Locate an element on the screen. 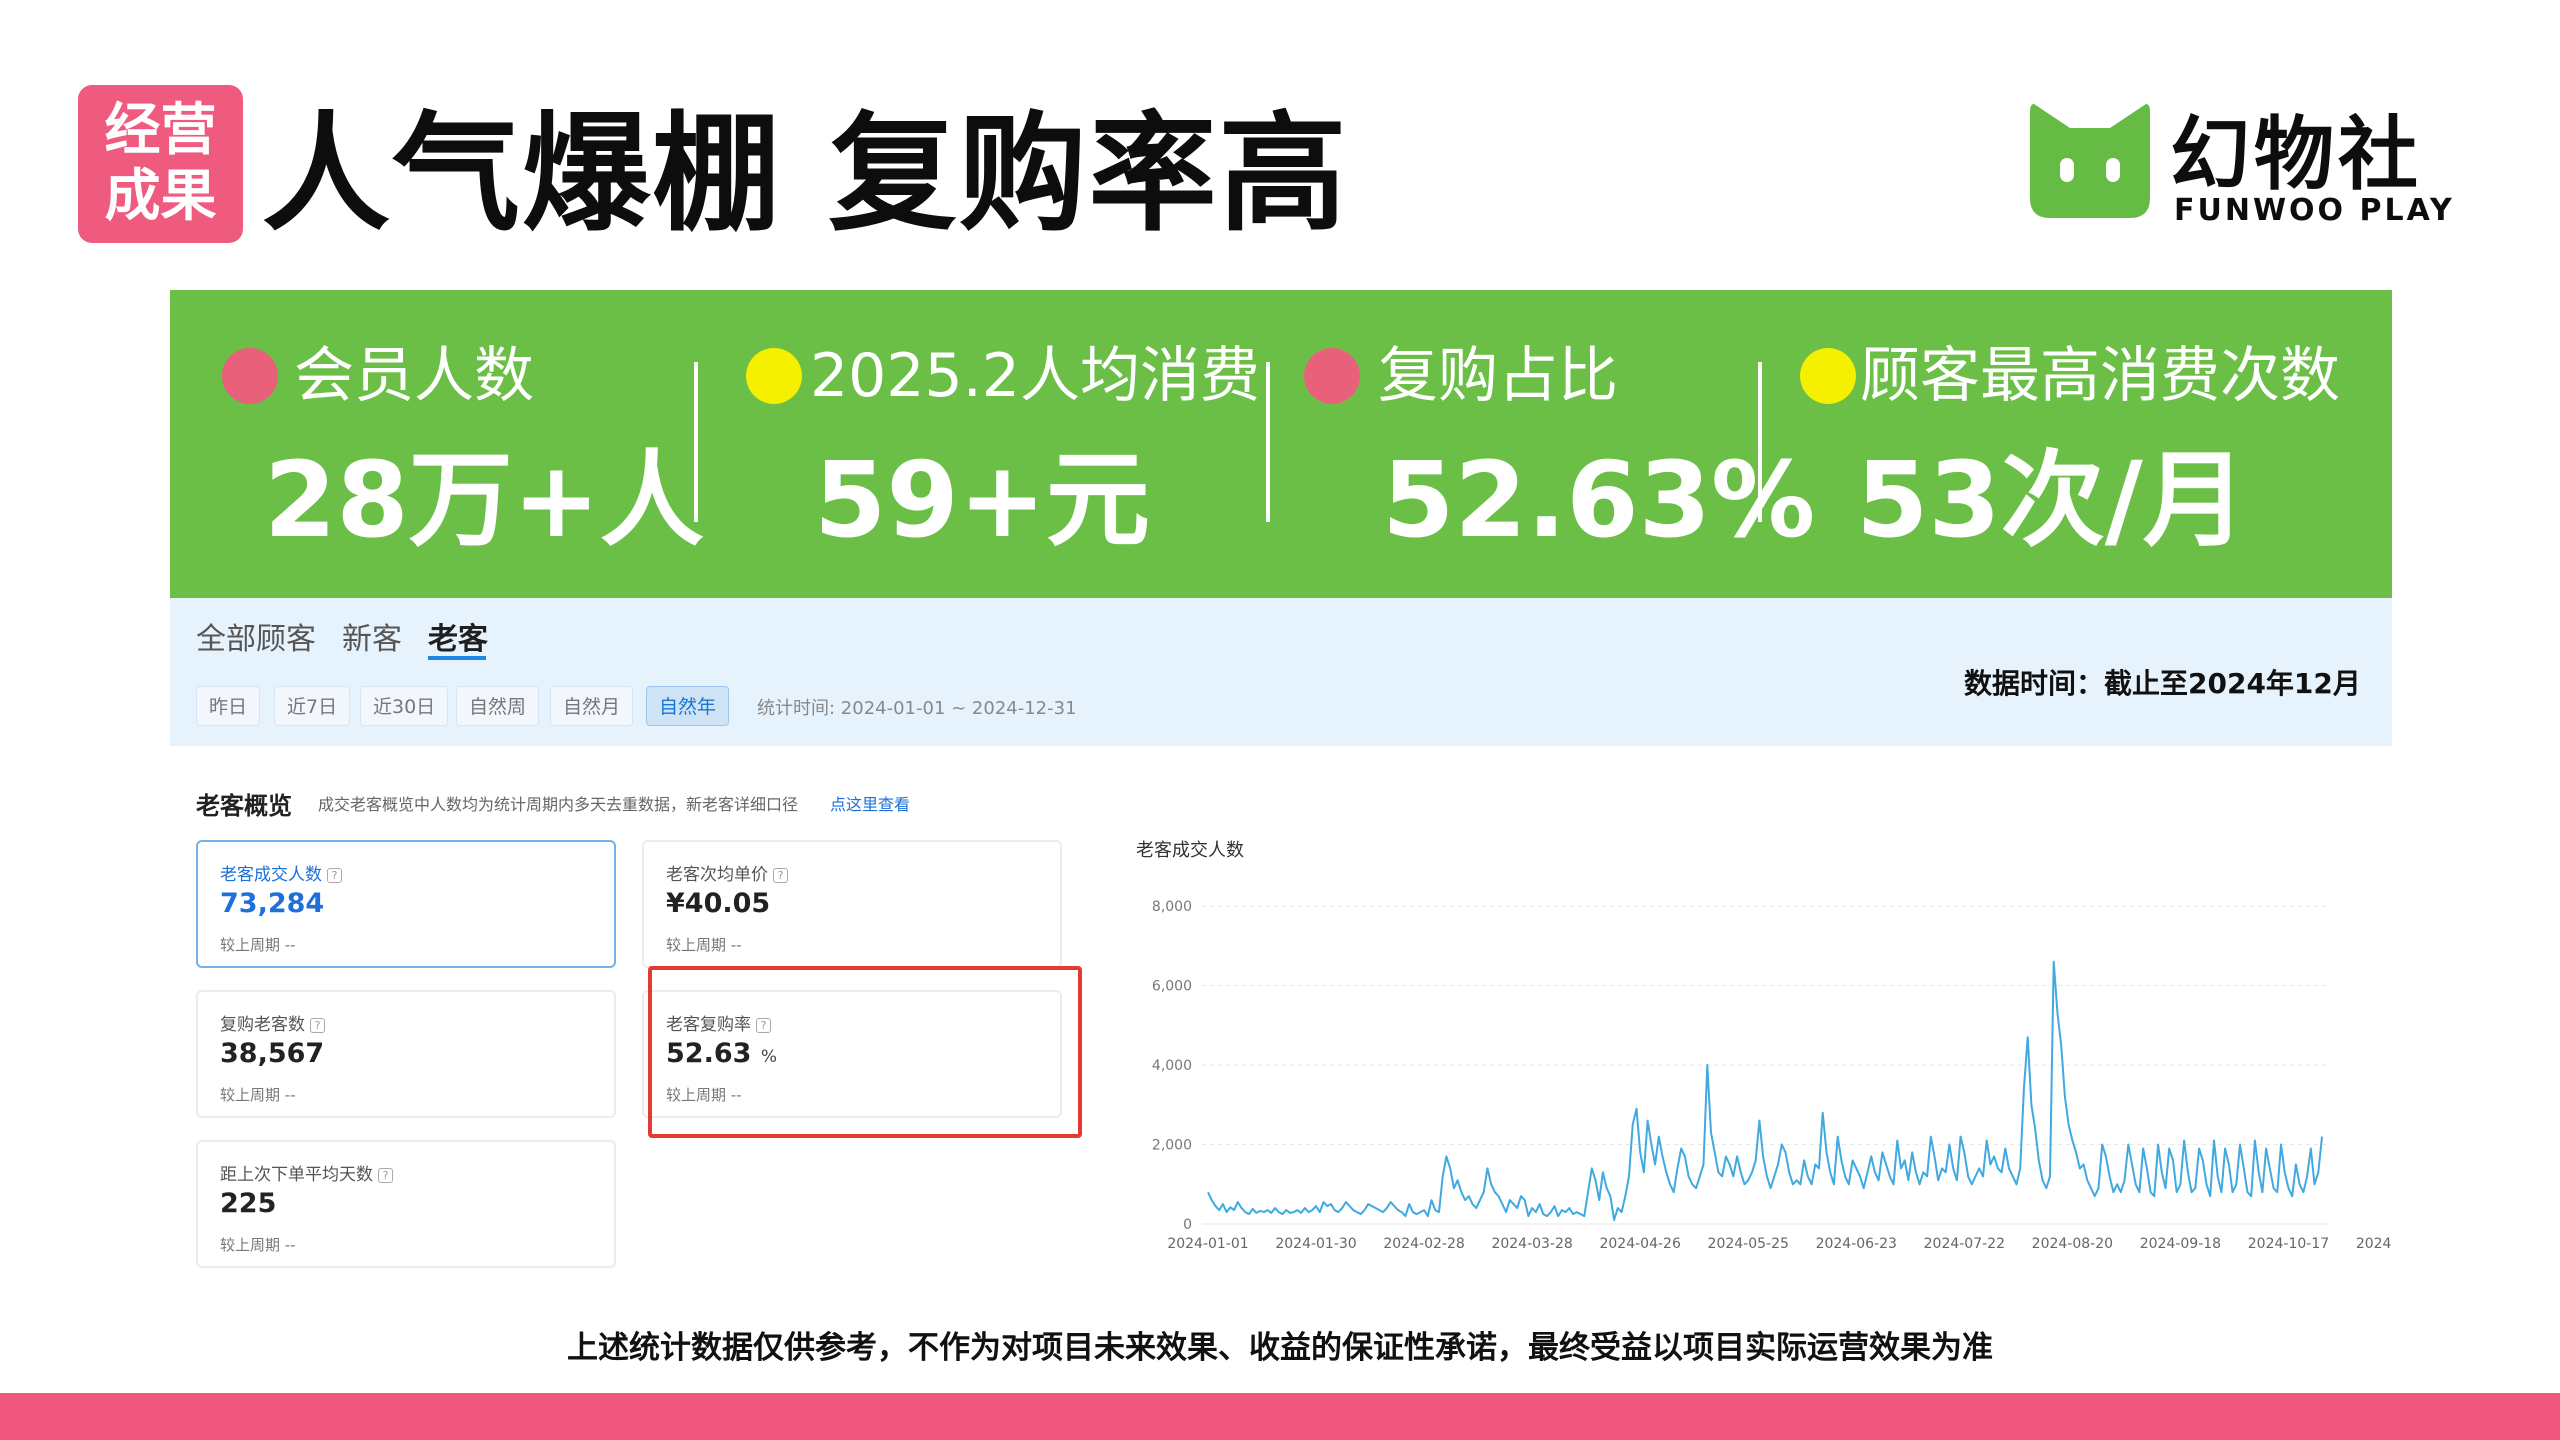 The height and width of the screenshot is (1440, 2560). stat-value: 59+元 is located at coordinates (982, 500).